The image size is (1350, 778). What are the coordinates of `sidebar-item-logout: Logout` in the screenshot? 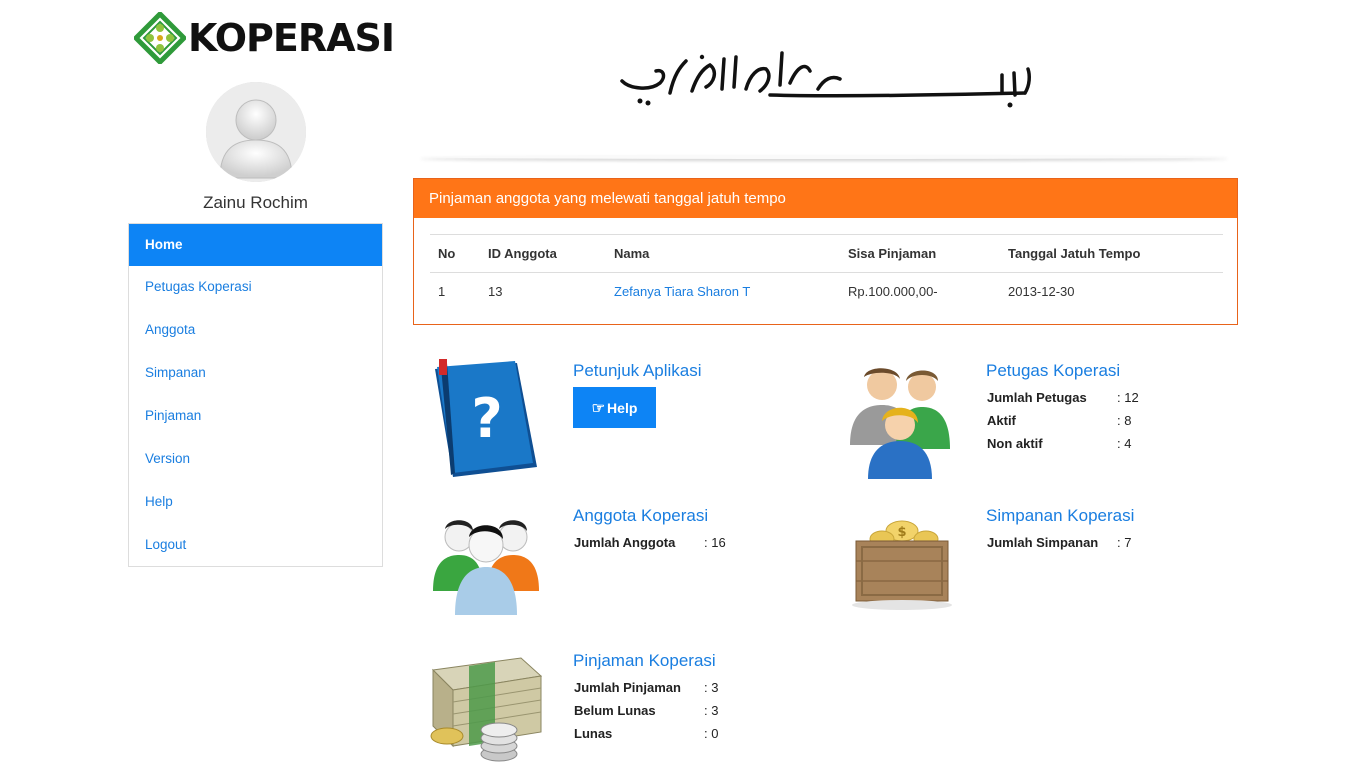 It's located at (255, 545).